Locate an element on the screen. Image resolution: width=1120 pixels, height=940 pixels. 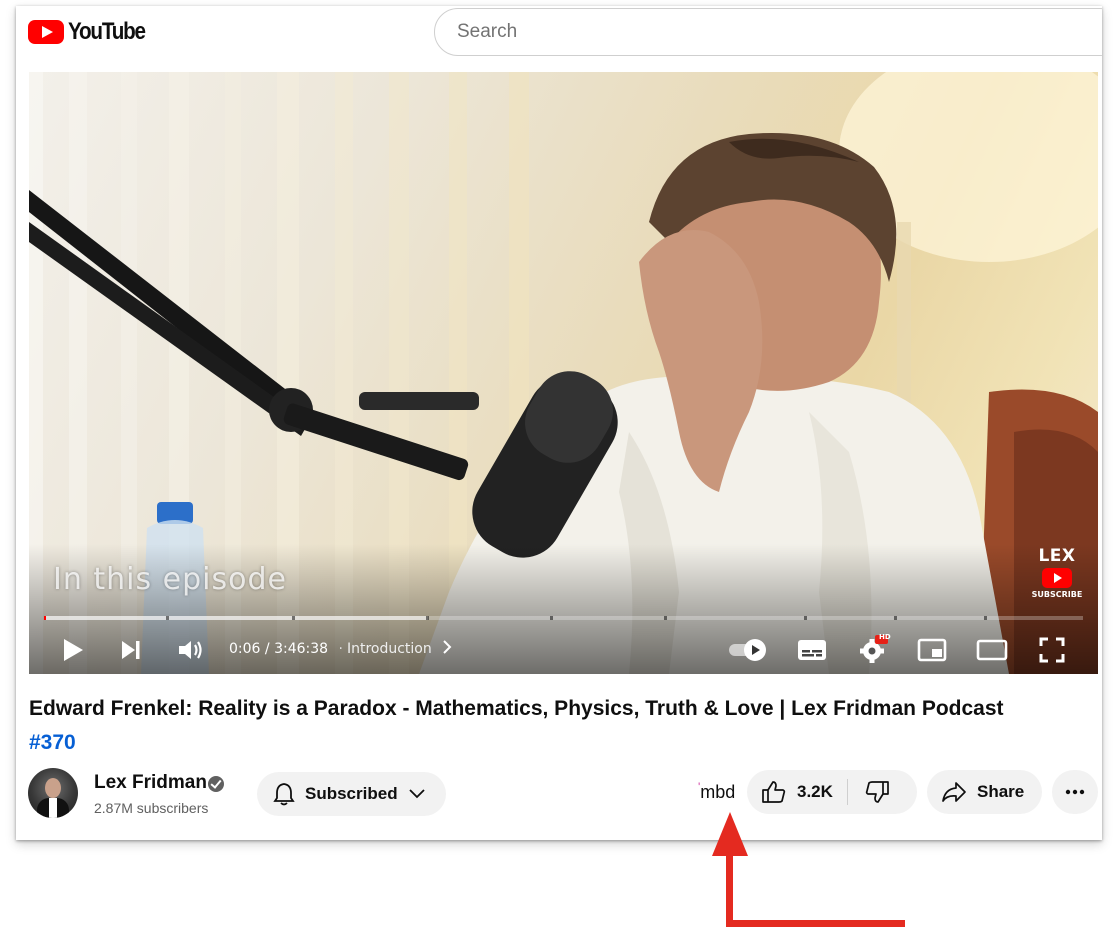
play-icon is located at coordinates (73, 650).